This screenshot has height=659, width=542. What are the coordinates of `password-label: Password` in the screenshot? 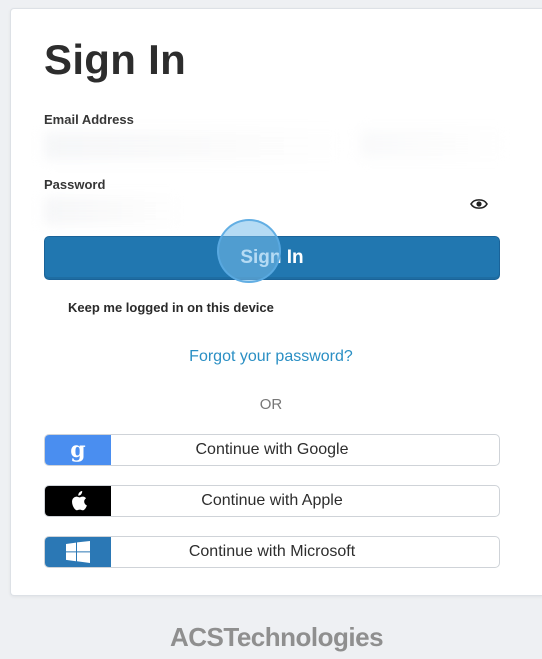 It's located at (75, 184).